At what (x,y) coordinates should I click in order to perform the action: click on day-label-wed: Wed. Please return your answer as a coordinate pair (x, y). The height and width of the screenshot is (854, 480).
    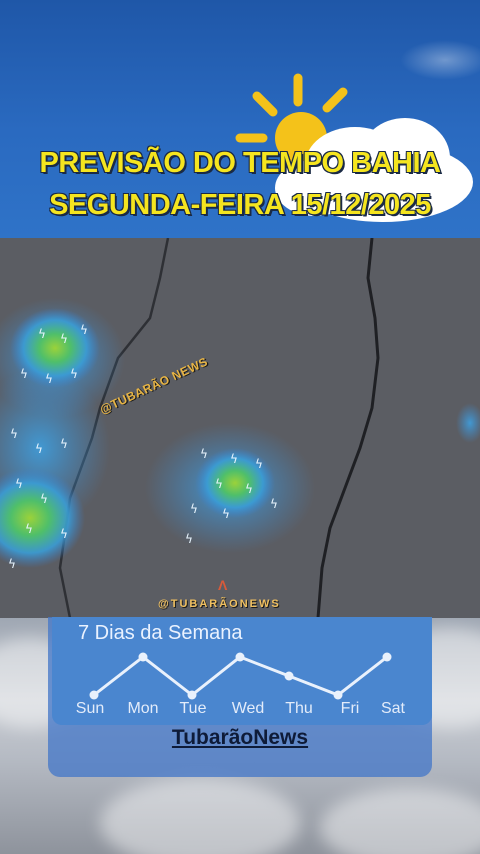
    Looking at the image, I should click on (248, 708).